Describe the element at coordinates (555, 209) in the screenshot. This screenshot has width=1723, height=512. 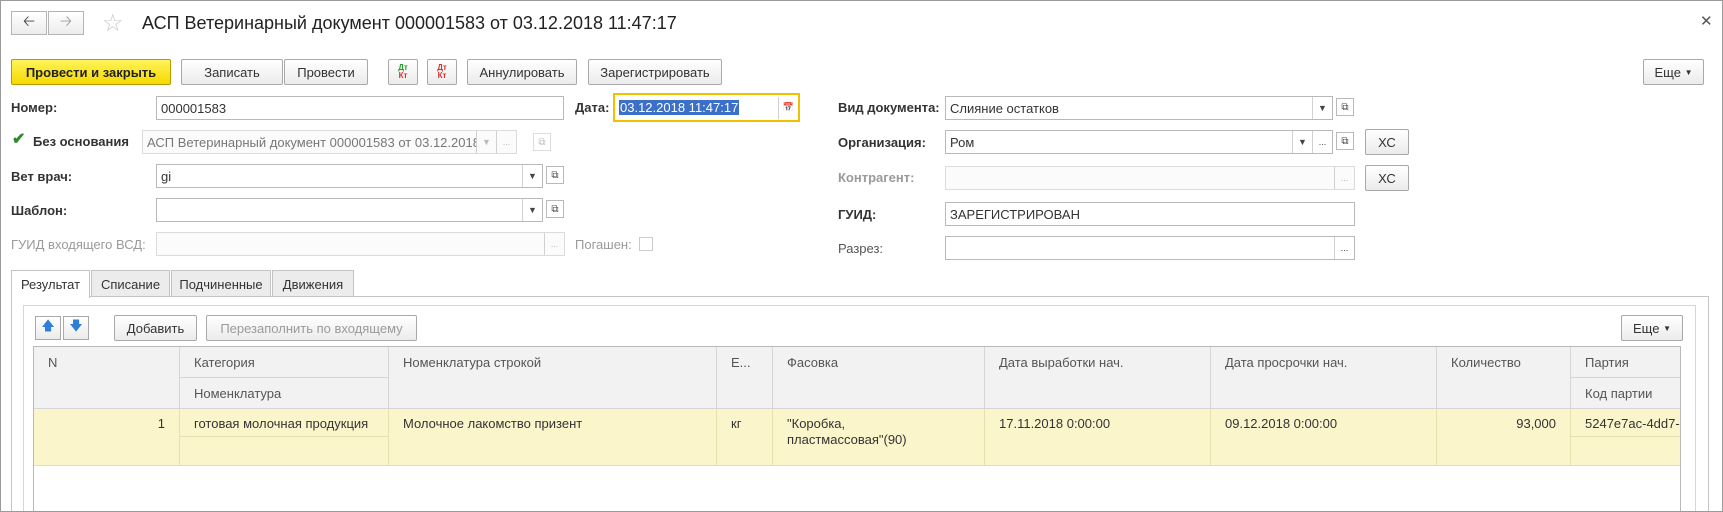
I see `open-template-icon: ⧉` at that location.